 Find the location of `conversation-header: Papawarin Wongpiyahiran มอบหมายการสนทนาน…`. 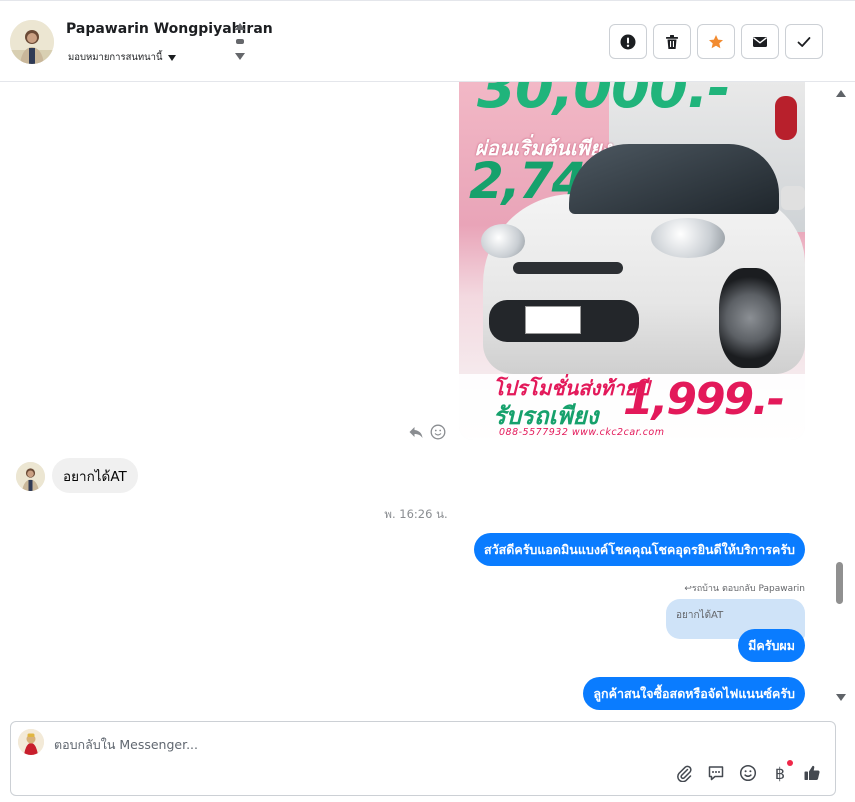

conversation-header: Papawarin Wongpiyahiran มอบหมายการสนทนาน… is located at coordinates (427, 41).